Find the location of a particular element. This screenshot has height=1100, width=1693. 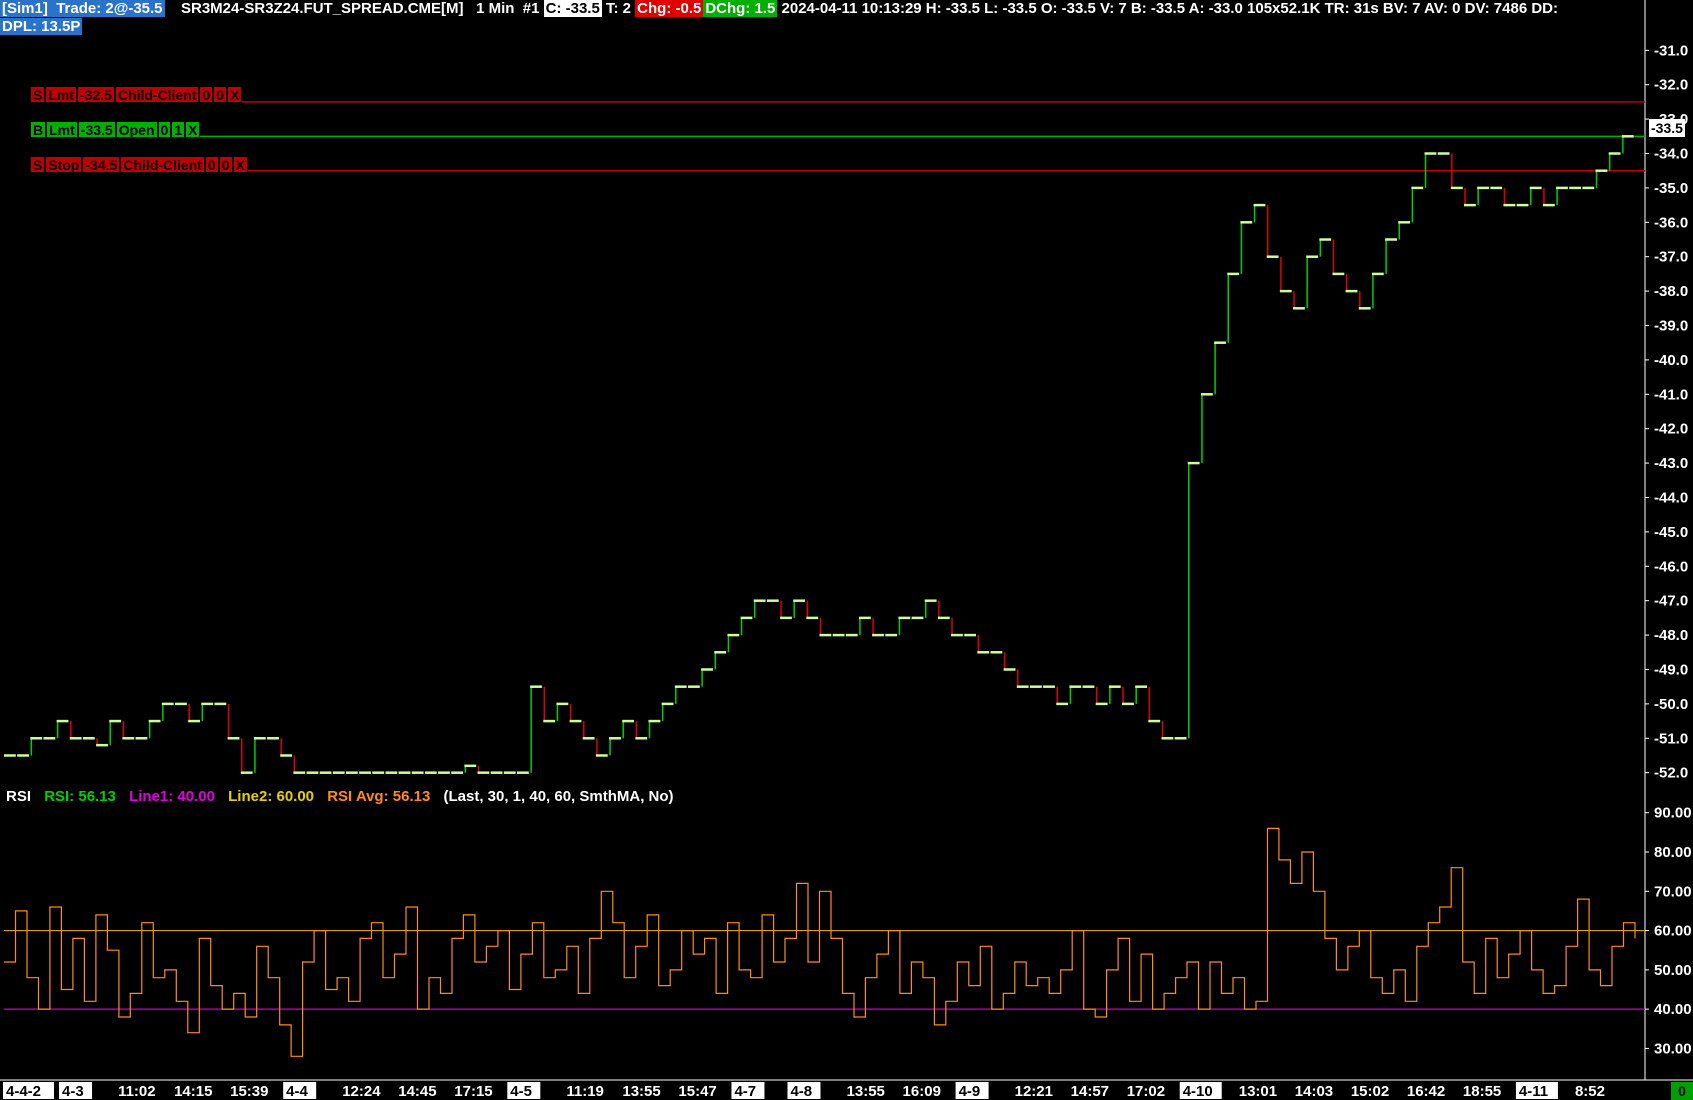

date-label: 4-8 is located at coordinates (801, 1091).